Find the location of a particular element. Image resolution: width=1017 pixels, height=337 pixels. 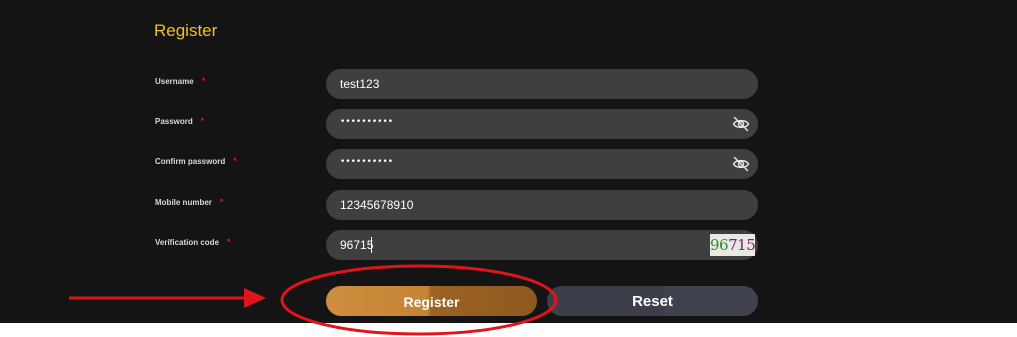

register-button: Register is located at coordinates (431, 301).